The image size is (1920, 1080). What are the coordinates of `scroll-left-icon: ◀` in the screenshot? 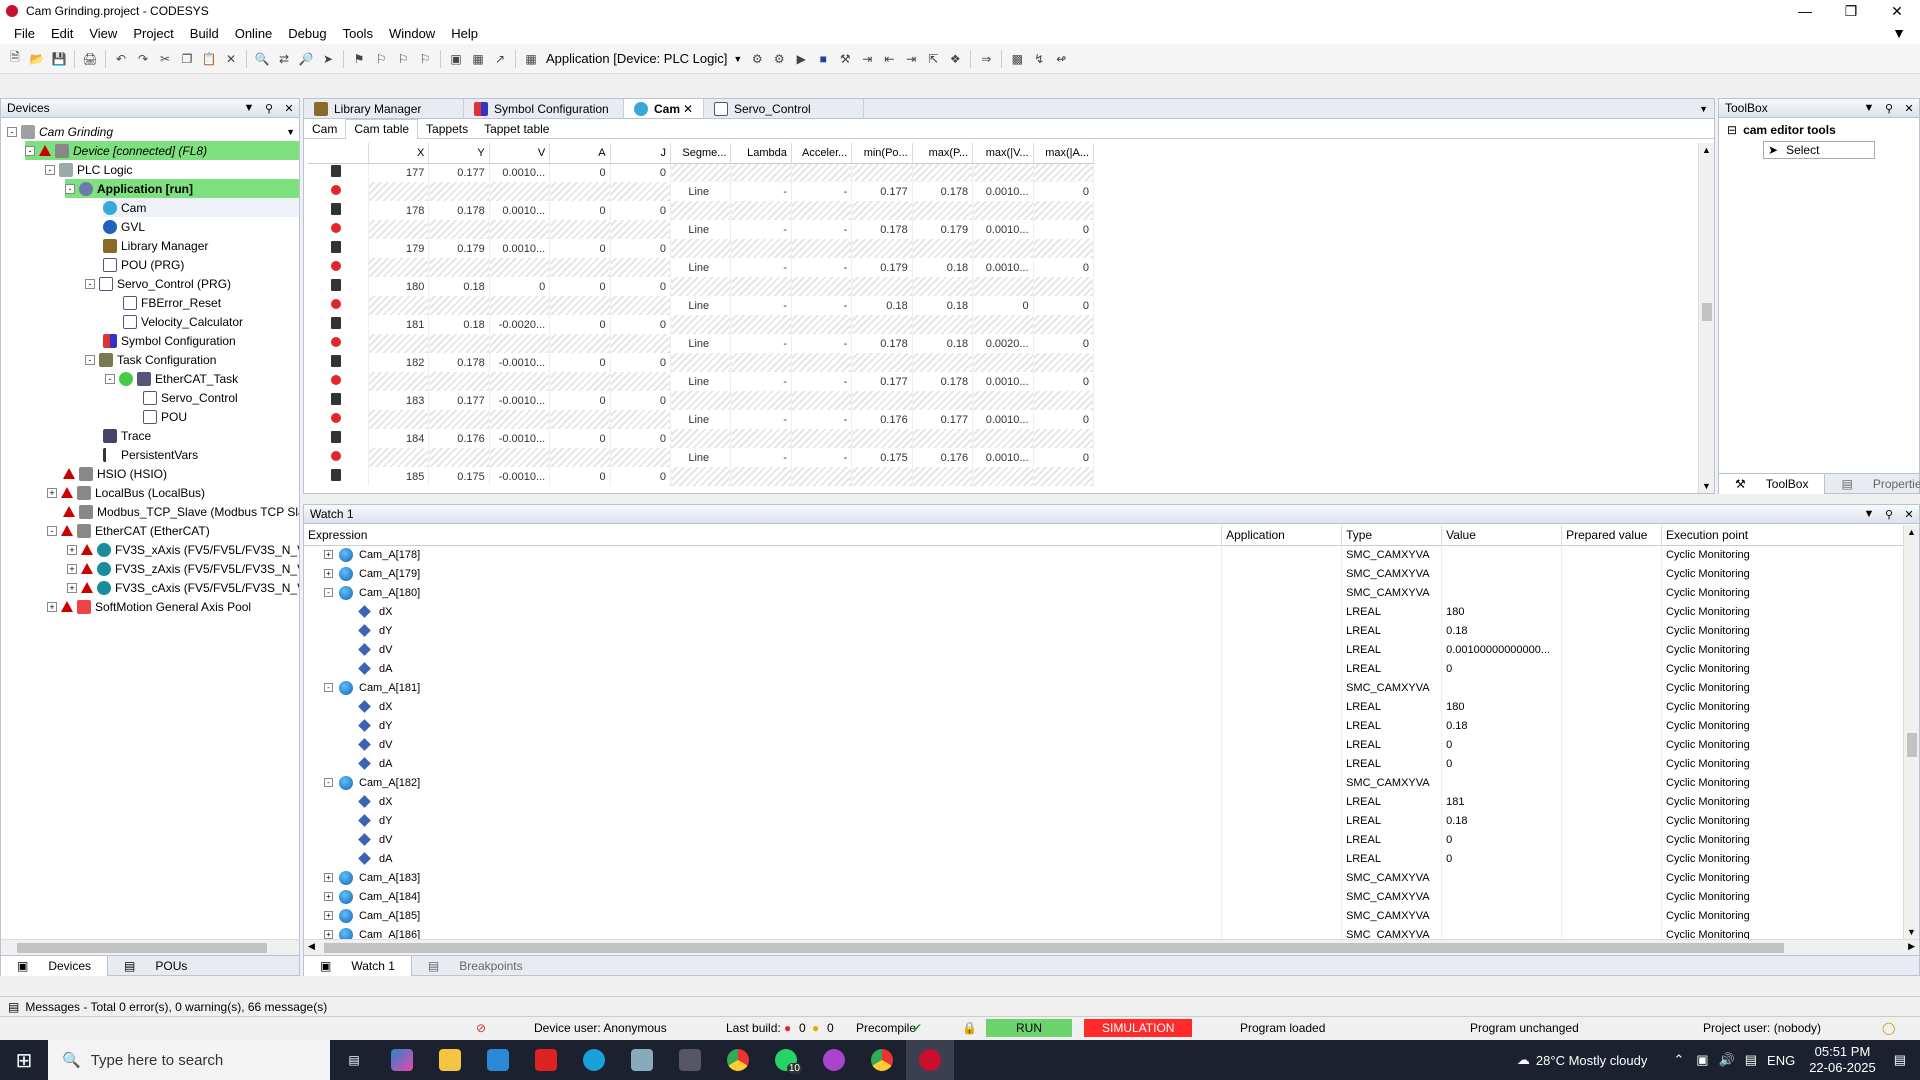 It's located at (311, 946).